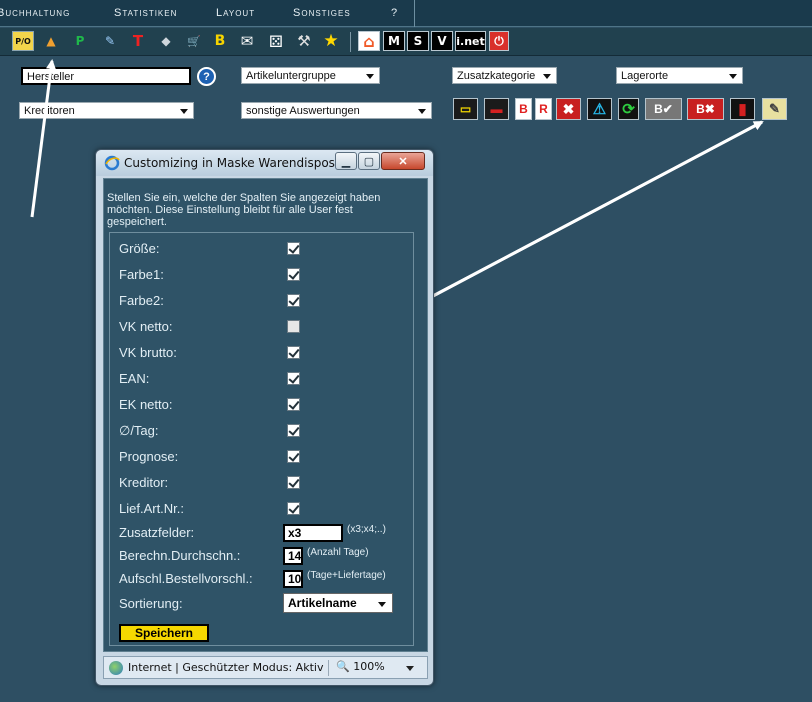 The height and width of the screenshot is (702, 812). What do you see at coordinates (293, 300) in the screenshot?
I see `checkbox-farbe2` at bounding box center [293, 300].